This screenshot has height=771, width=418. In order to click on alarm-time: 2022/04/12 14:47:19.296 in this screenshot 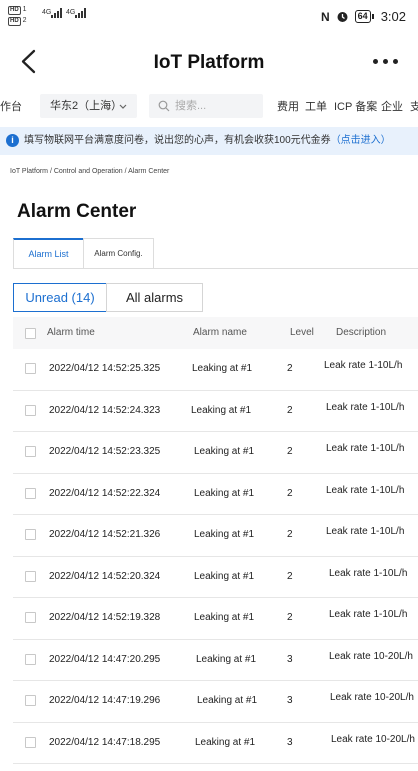, I will do `click(105, 700)`.